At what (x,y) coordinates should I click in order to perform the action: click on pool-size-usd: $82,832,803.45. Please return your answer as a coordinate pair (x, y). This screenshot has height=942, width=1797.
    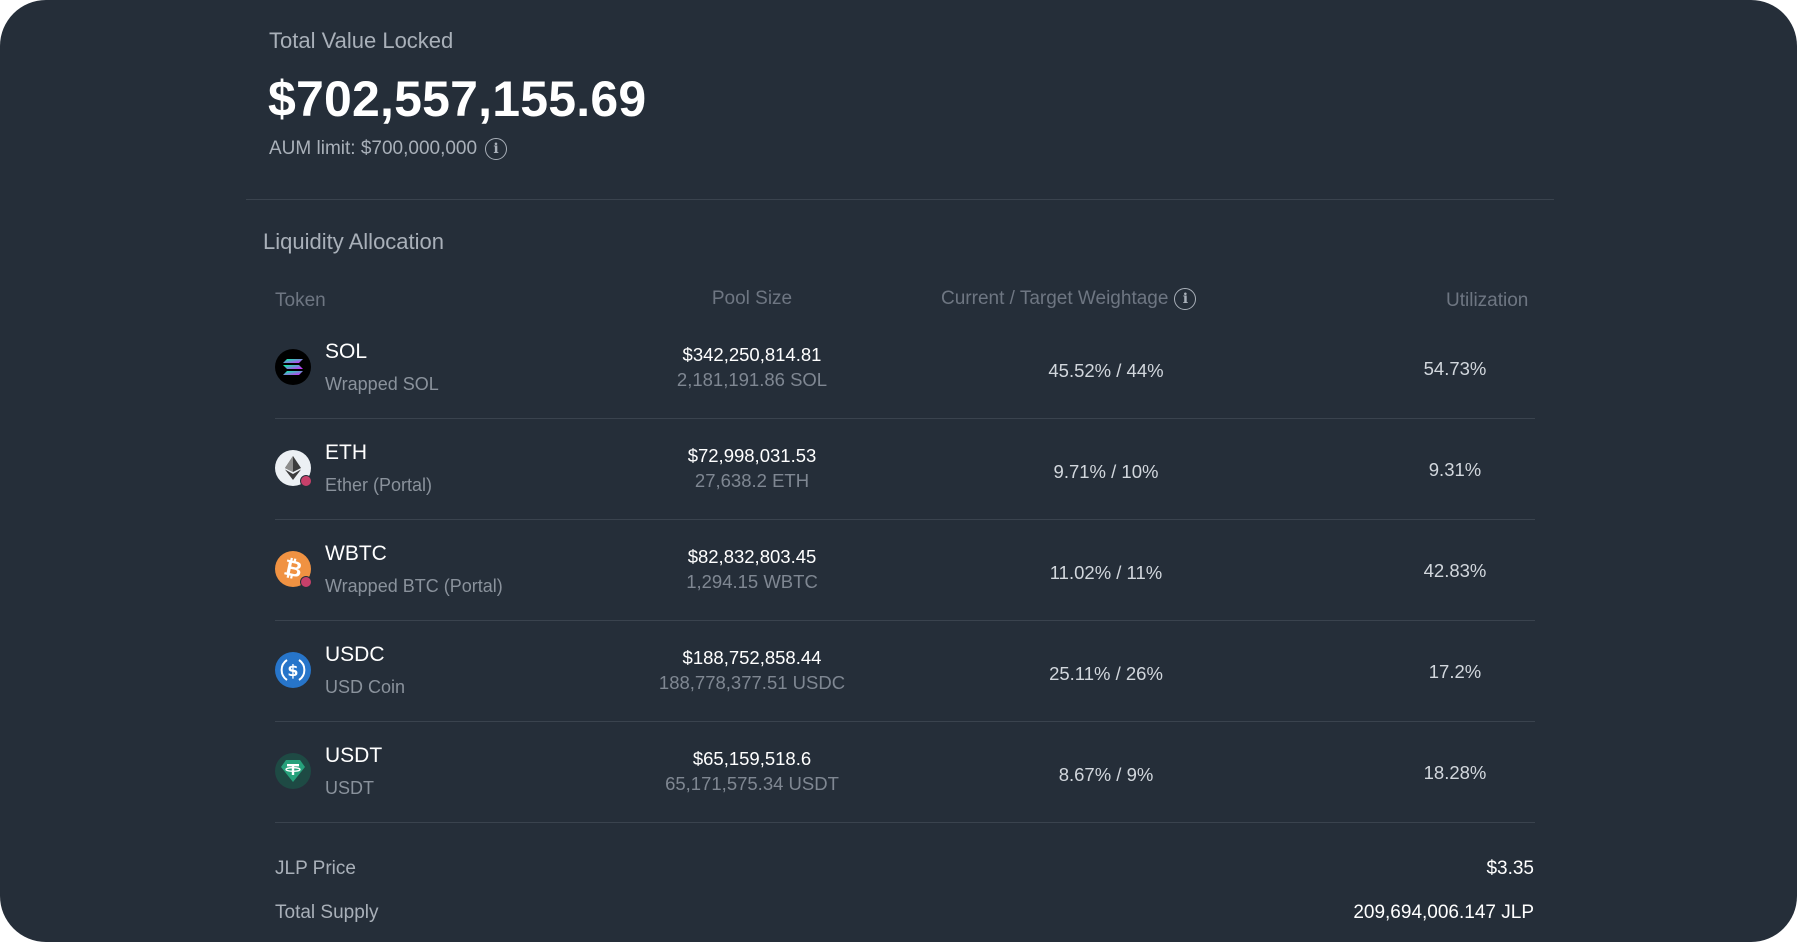
    Looking at the image, I should click on (752, 556).